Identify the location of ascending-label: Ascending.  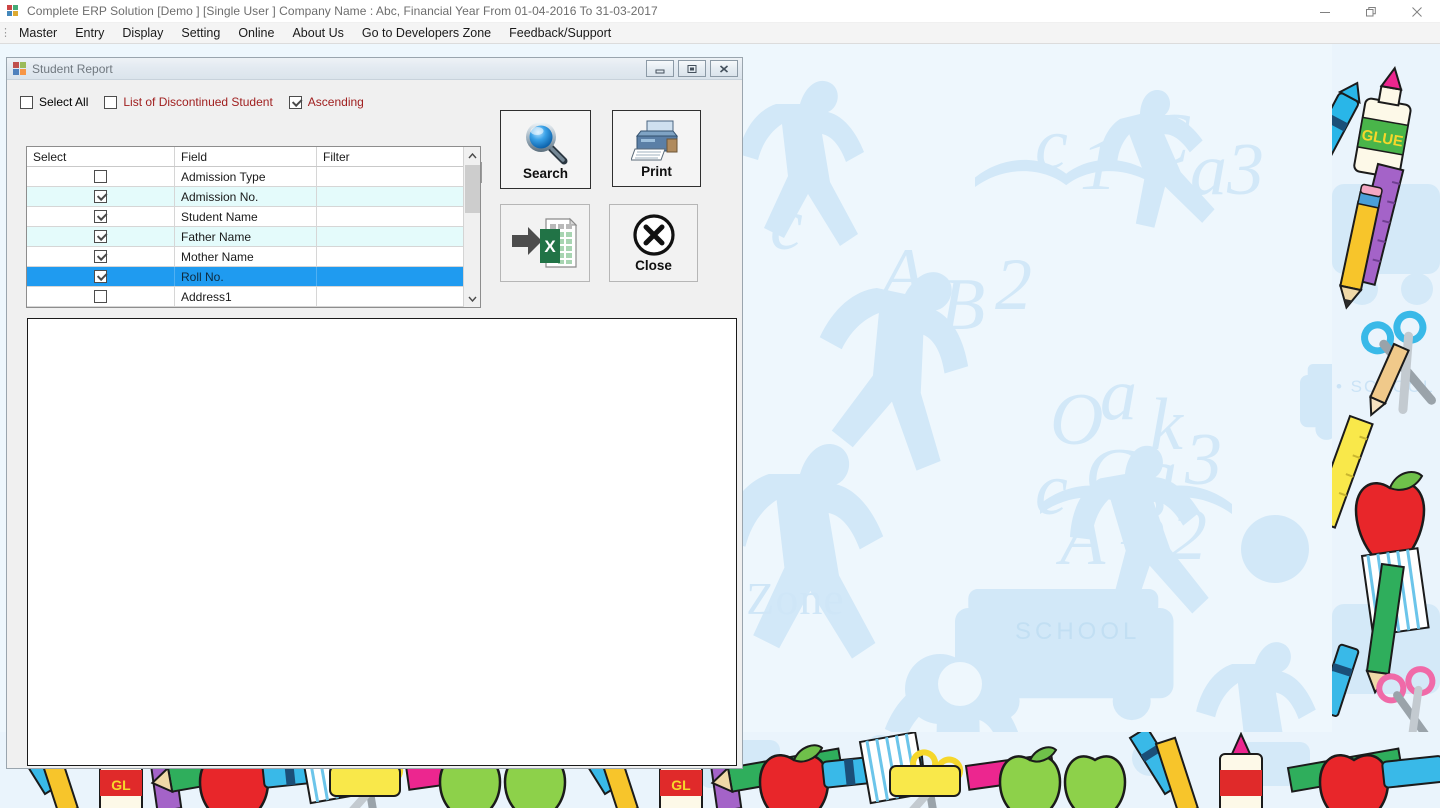
(335, 102).